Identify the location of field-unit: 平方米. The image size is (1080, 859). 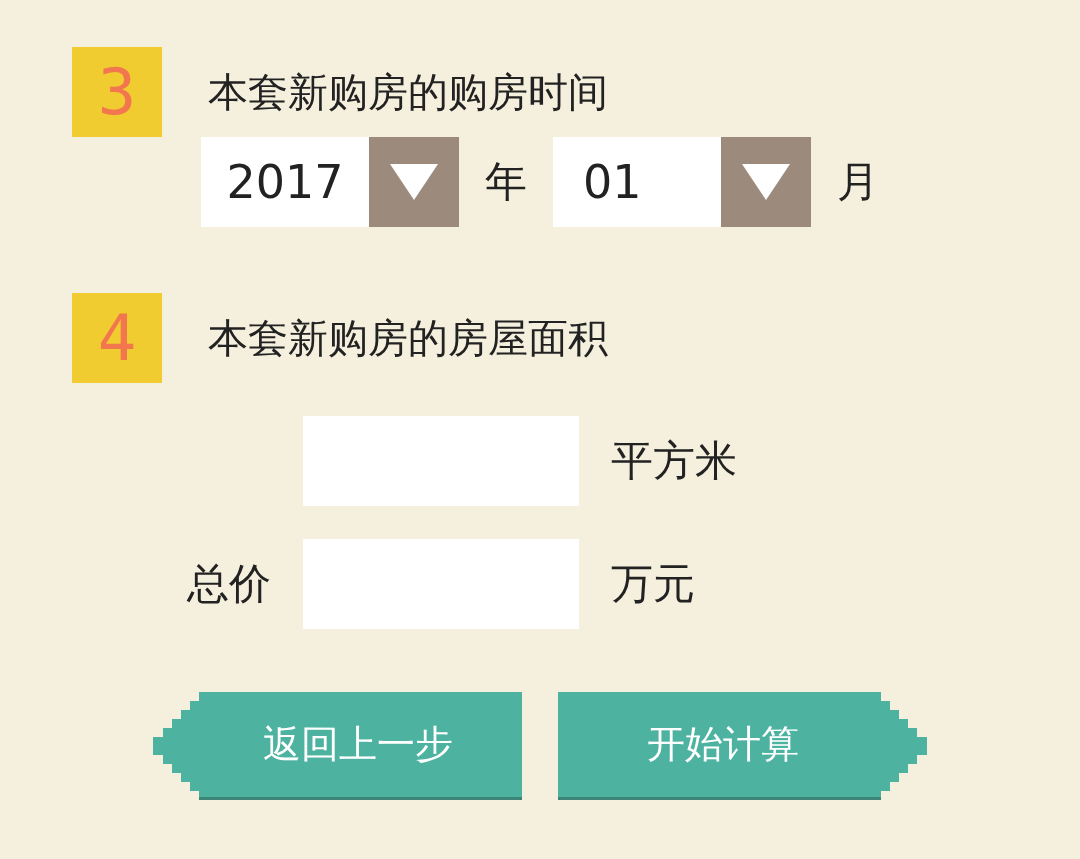
(674, 461).